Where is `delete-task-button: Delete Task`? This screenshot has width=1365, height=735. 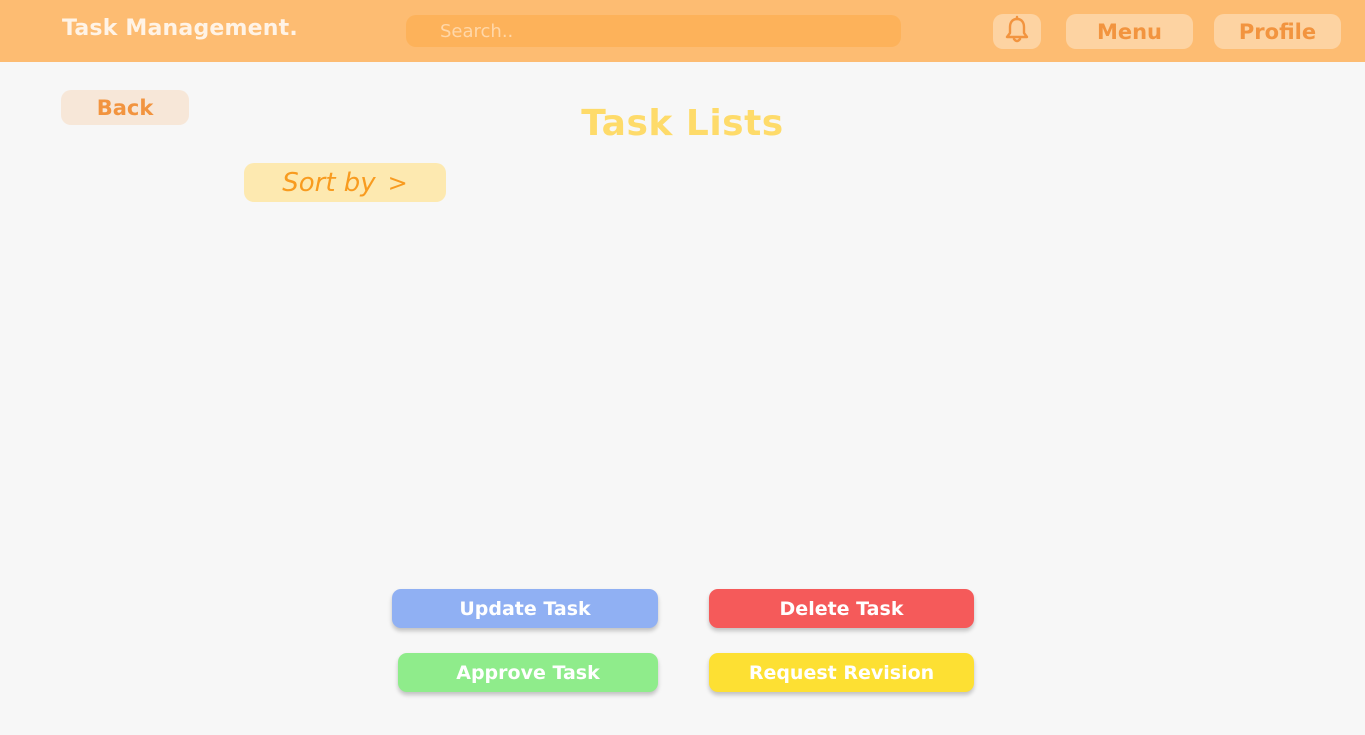 delete-task-button: Delete Task is located at coordinates (841, 608).